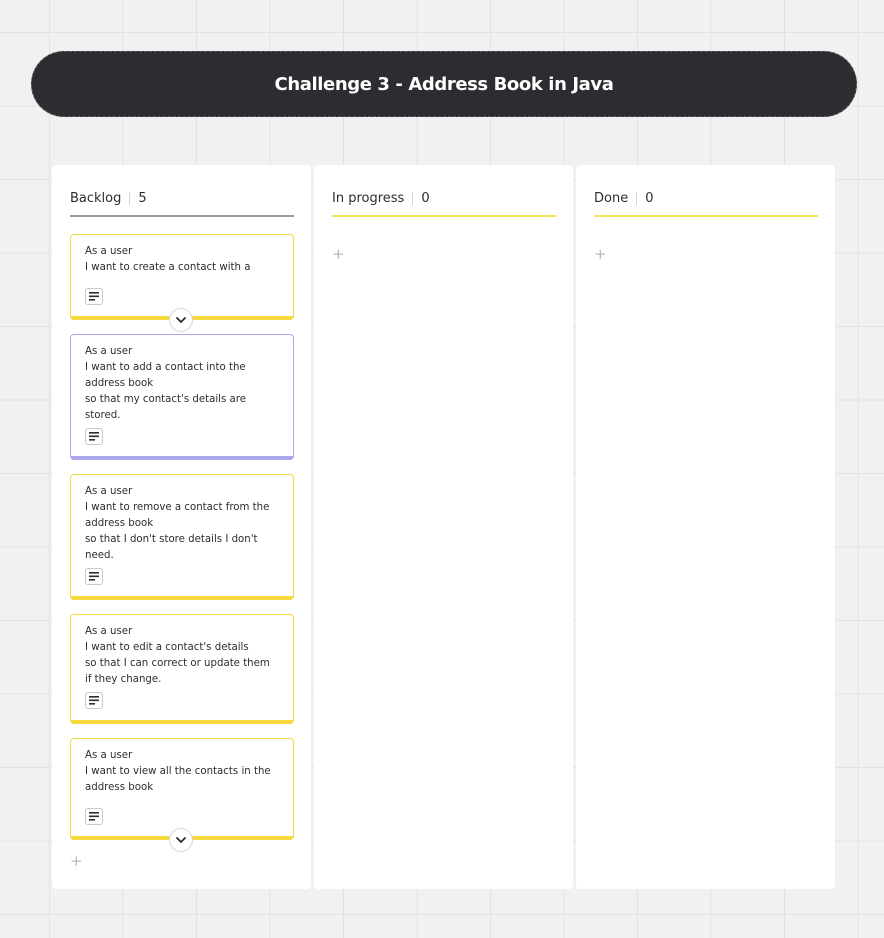 Image resolution: width=884 pixels, height=938 pixels. What do you see at coordinates (178, 771) in the screenshot?
I see `card-text-line: I want to view all the contacts in the` at bounding box center [178, 771].